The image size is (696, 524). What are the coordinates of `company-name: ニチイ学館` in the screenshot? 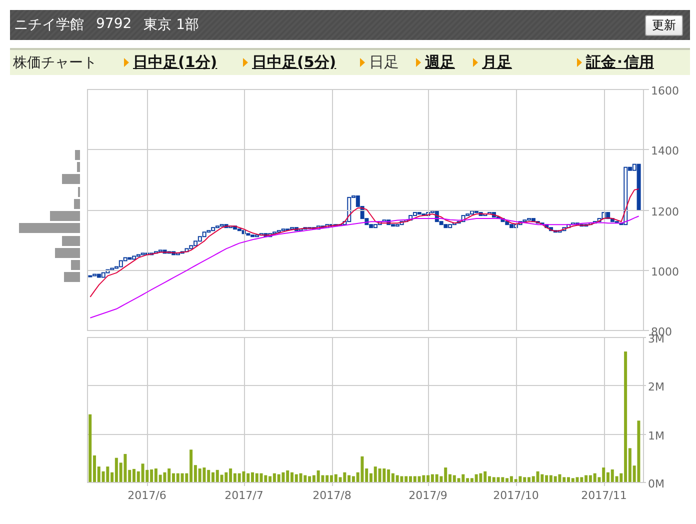 It's located at (49, 25).